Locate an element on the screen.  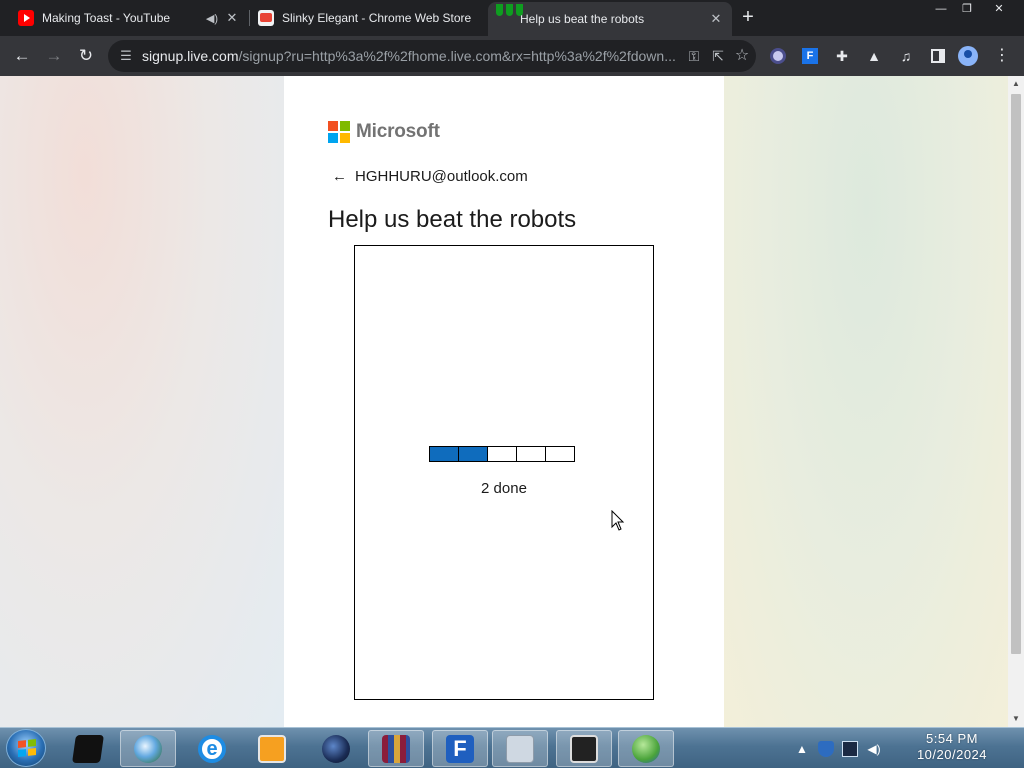
start-button is located at coordinates (26, 748).